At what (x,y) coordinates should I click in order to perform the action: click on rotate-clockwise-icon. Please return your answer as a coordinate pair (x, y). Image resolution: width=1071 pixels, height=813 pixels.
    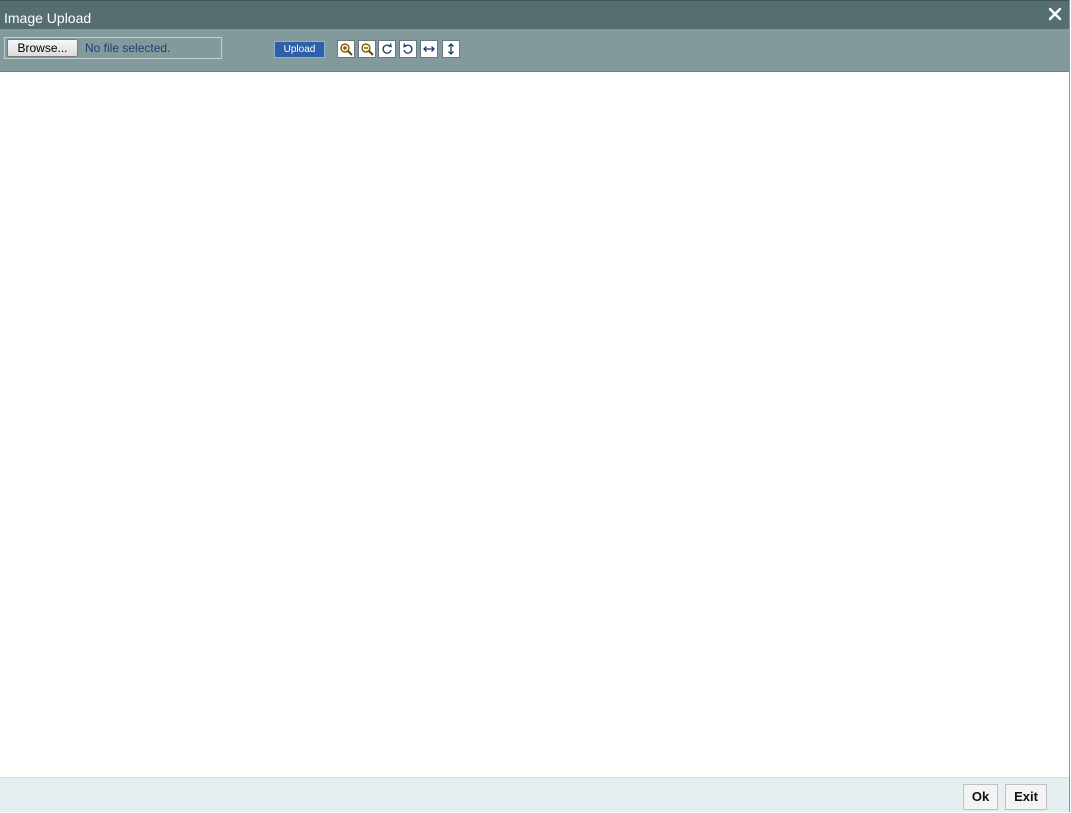
    Looking at the image, I should click on (387, 49).